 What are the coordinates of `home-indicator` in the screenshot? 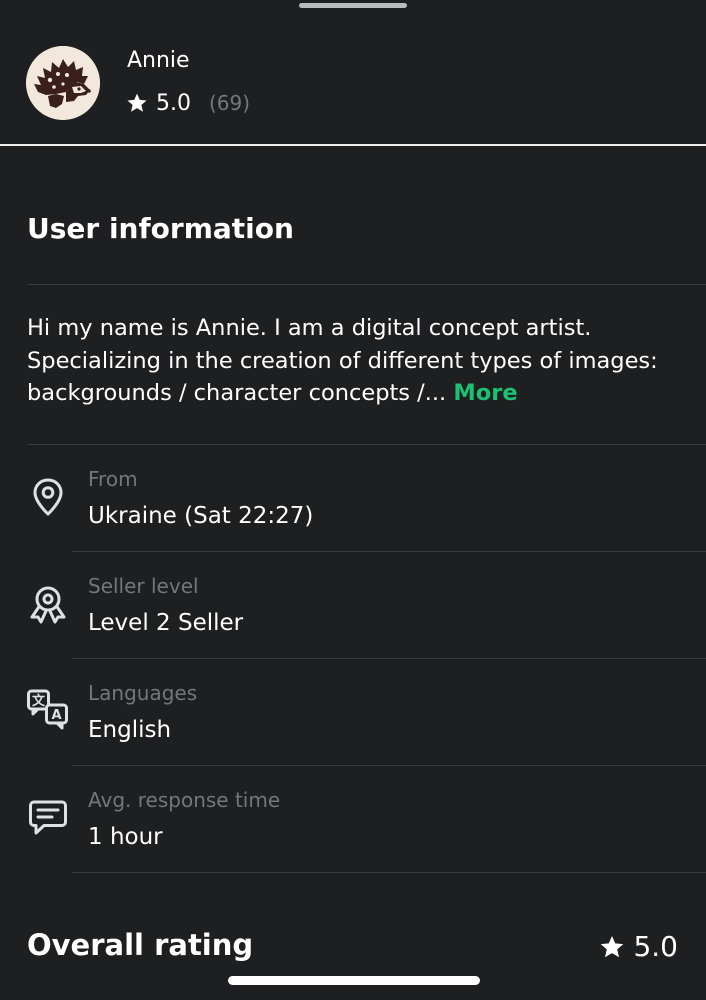 It's located at (354, 980).